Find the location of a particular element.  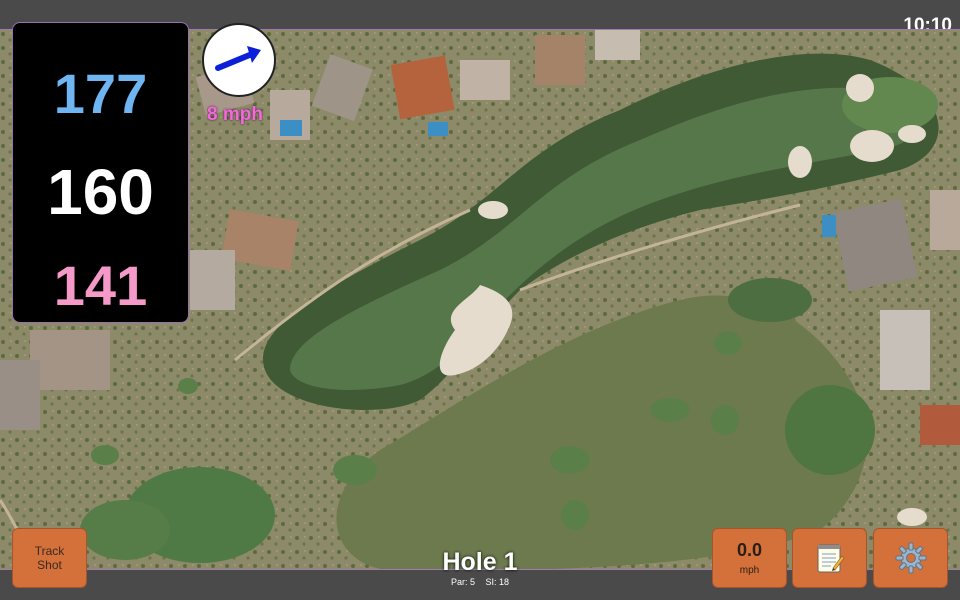

settings-button is located at coordinates (910, 558).